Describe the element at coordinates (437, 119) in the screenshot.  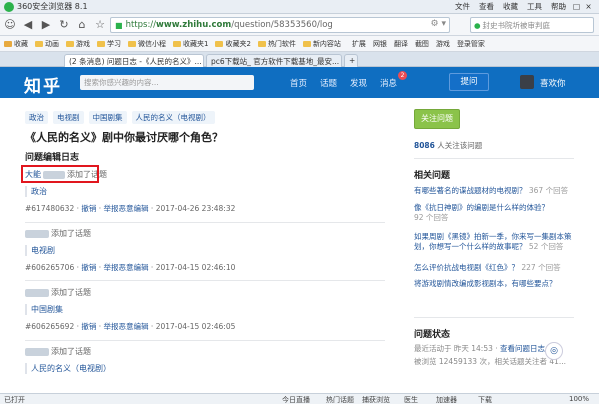
I see `follow-question-button: 关注问题` at that location.